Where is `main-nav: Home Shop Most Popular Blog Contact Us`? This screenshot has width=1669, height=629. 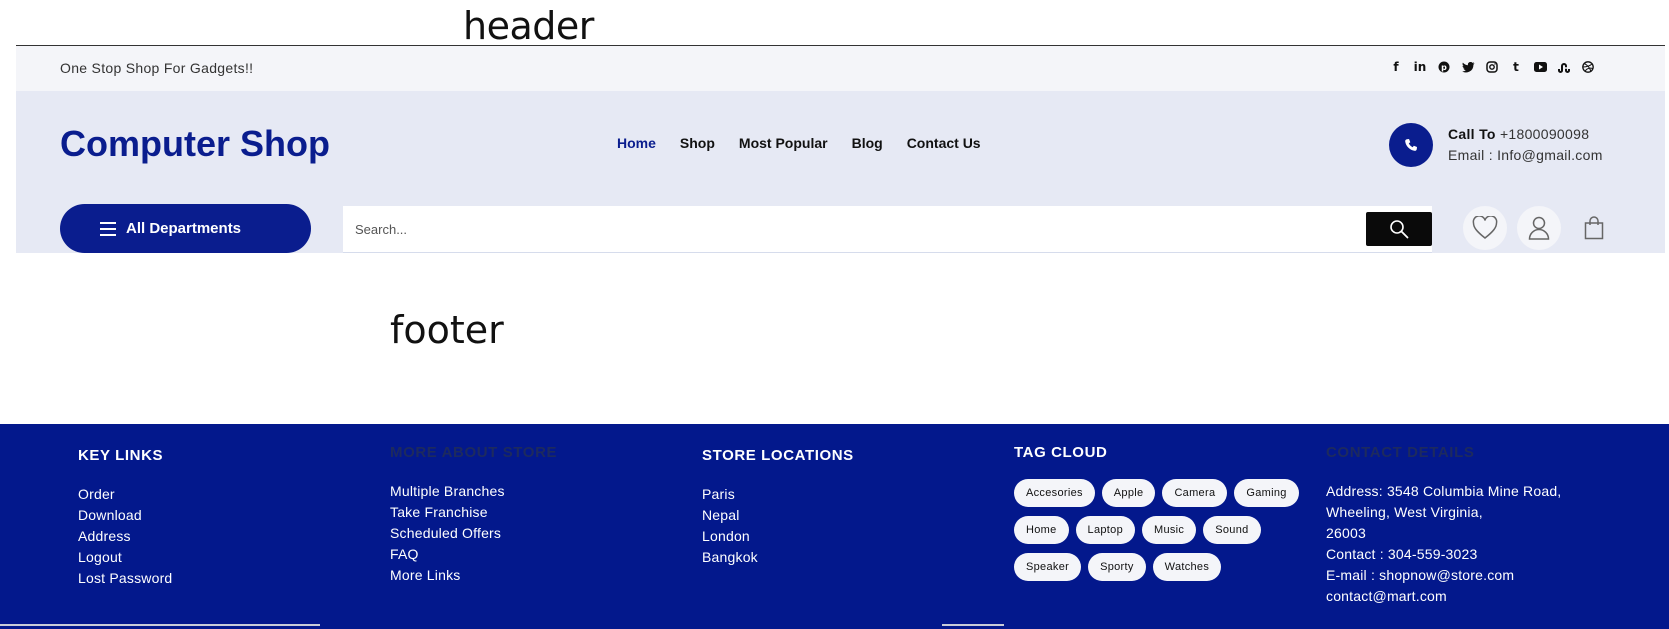
main-nav: Home Shop Most Popular Blog Contact Us is located at coordinates (799, 143).